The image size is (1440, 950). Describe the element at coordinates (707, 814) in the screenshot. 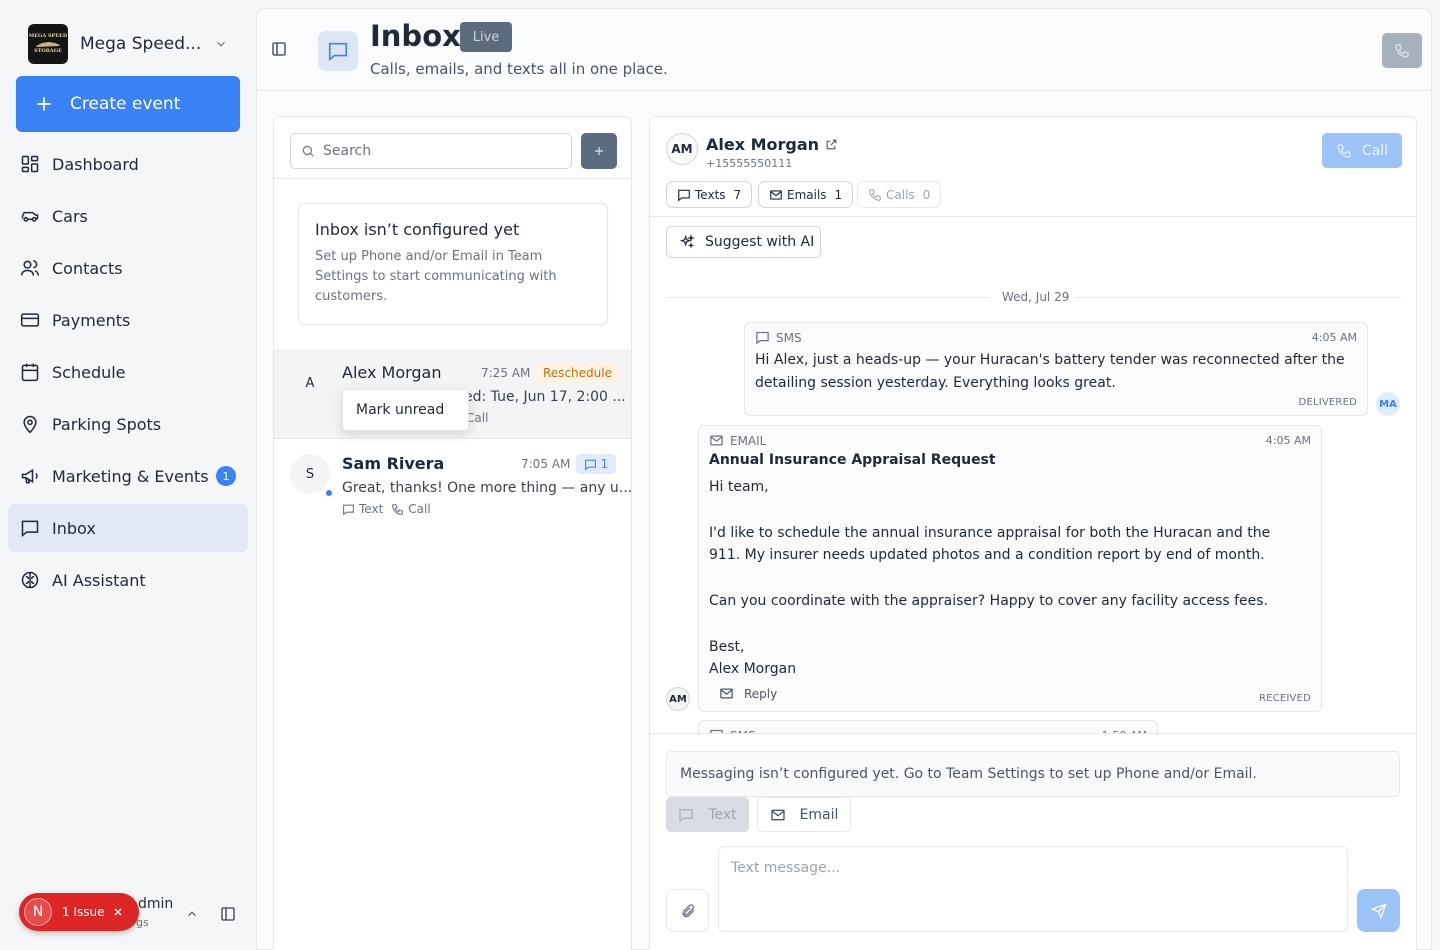

I see `text-mode-button: Text` at that location.